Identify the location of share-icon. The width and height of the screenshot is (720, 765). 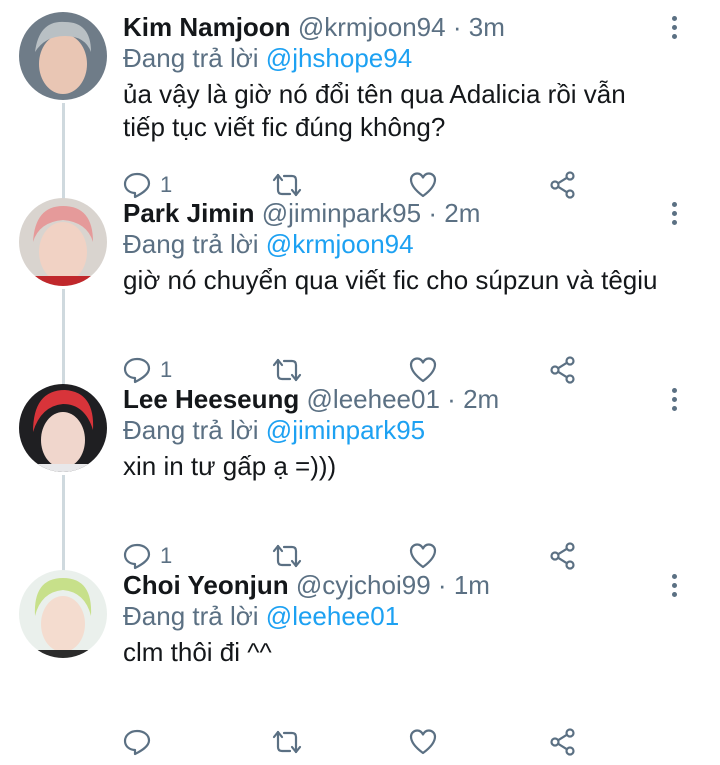
(563, 742).